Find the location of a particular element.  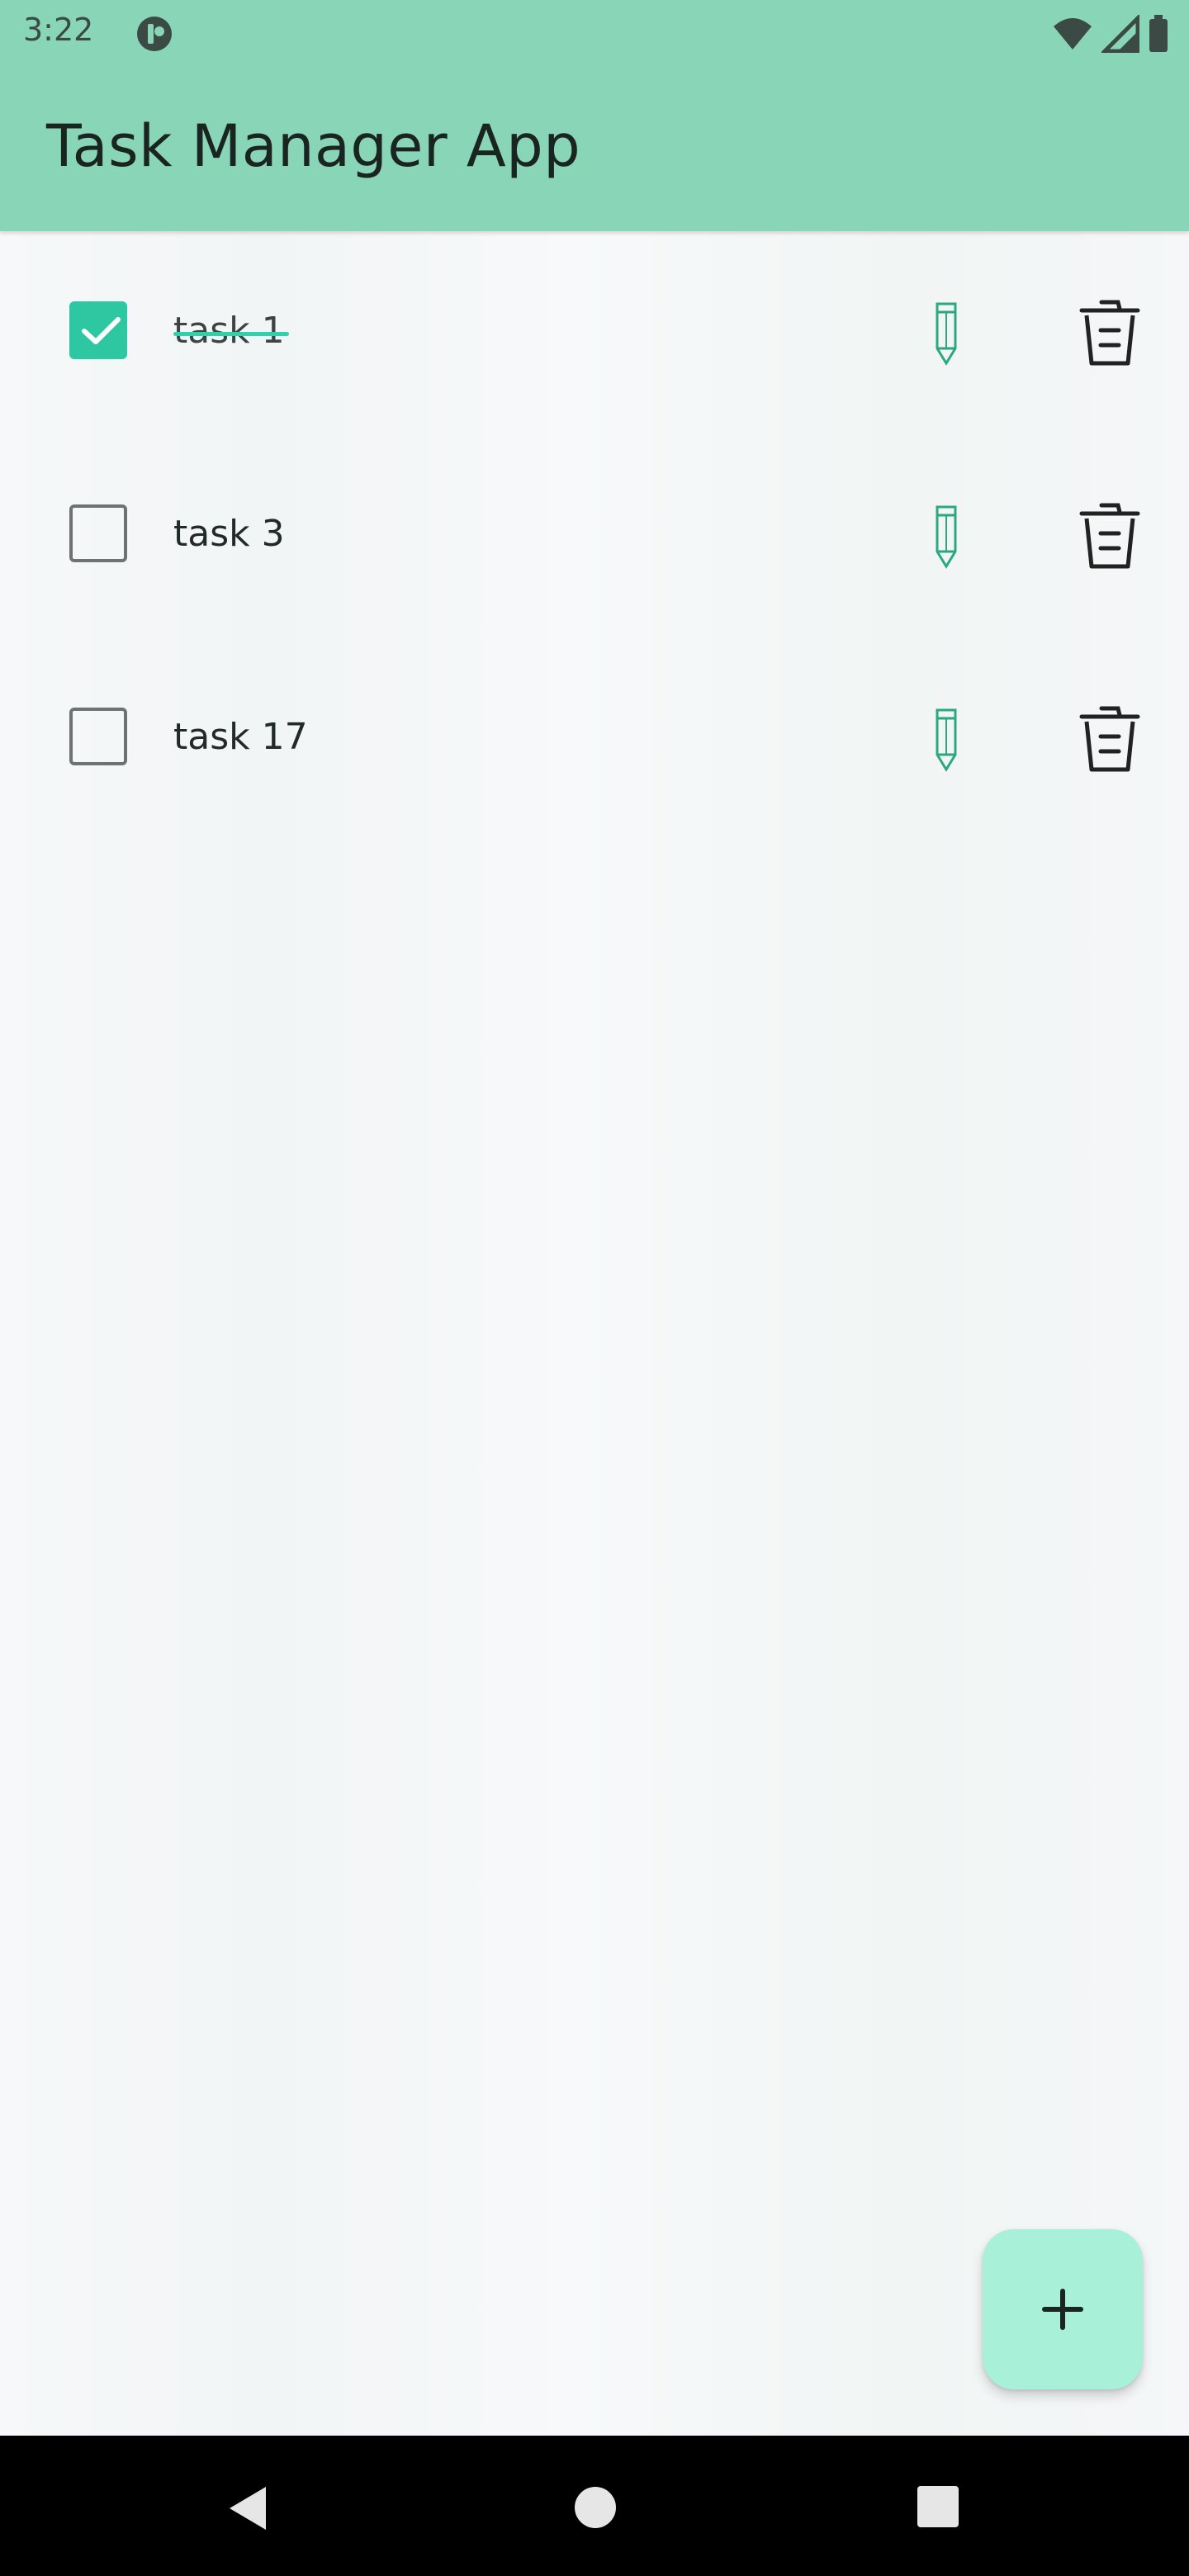

plus-icon is located at coordinates (1062, 2309).